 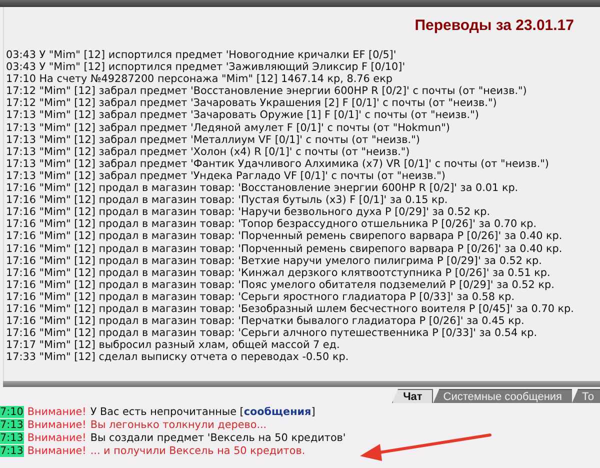 What do you see at coordinates (266, 321) in the screenshot?
I see `log-line: 17:16 "Mim" [12] продал в магазин товар: 'Перчатки бывалого гладиатора P [0/26]' за 0.45 кр.` at bounding box center [266, 321].